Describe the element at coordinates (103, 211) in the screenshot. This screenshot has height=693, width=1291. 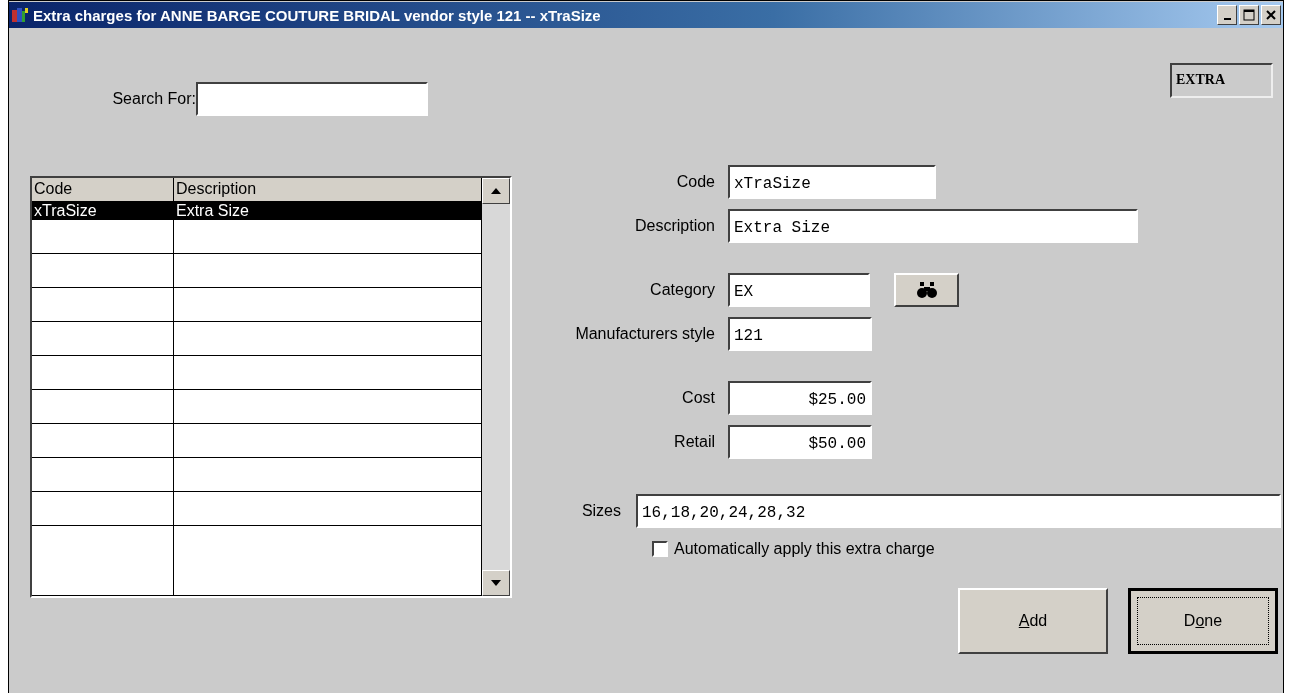
I see `table-cell: xTraSize` at that location.